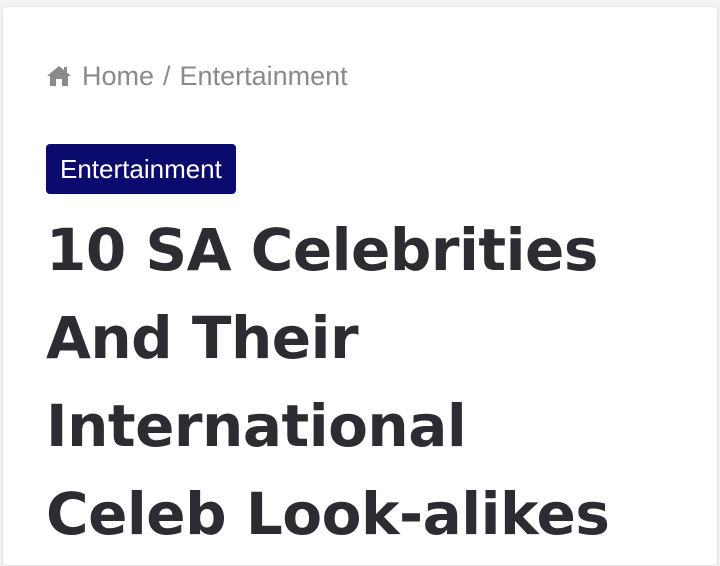 This screenshot has height=566, width=720. Describe the element at coordinates (264, 76) in the screenshot. I see `breadcrumb-current-link: Entertainment` at that location.